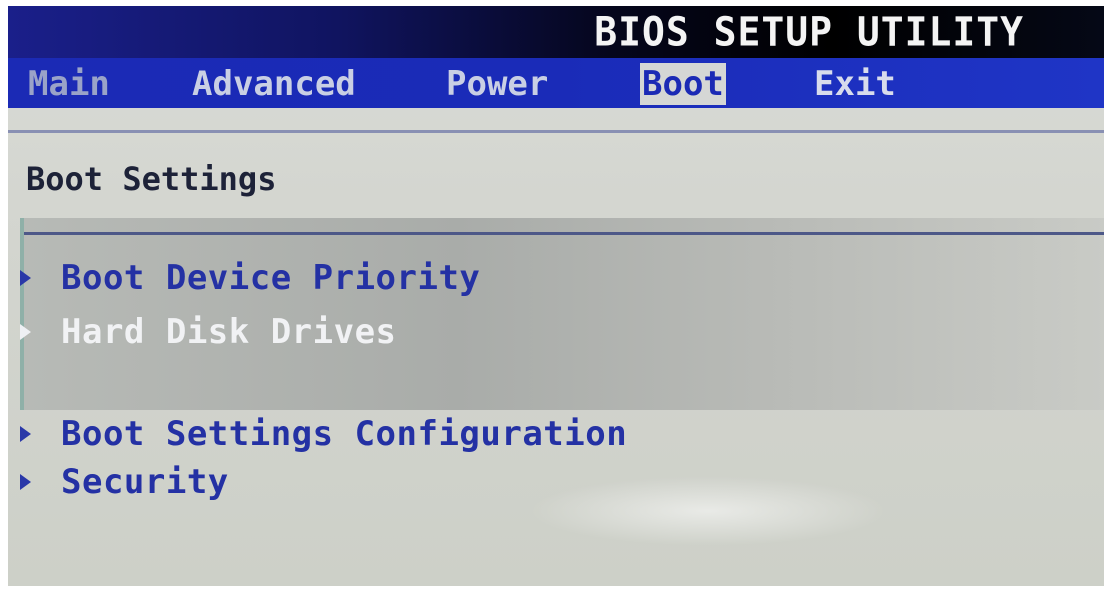 The width and height of the screenshot is (1110, 592). I want to click on entry-label: Hard Disk Drives, so click(229, 332).